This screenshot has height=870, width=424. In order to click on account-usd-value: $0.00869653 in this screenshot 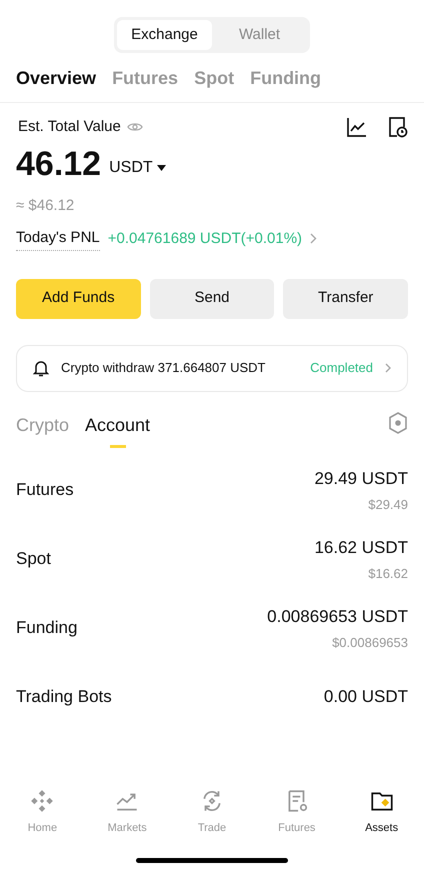, I will do `click(370, 643)`.